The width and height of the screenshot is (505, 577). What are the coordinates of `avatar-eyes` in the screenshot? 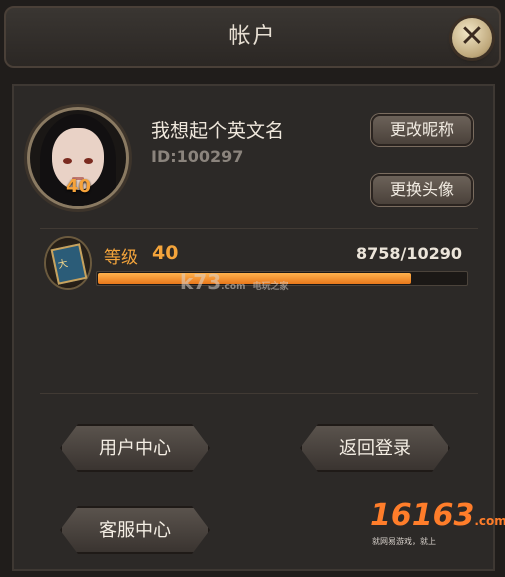 It's located at (78, 162).